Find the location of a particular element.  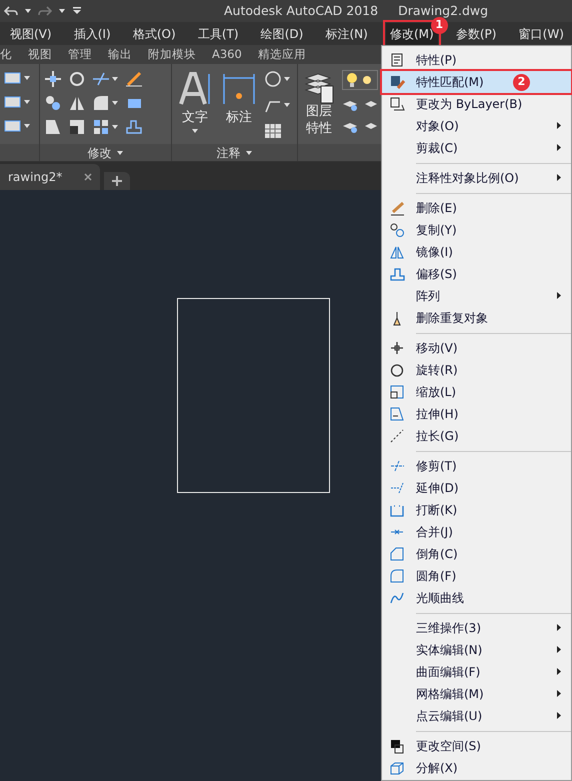

menu-item: 光顺曲线 is located at coordinates (476, 598).